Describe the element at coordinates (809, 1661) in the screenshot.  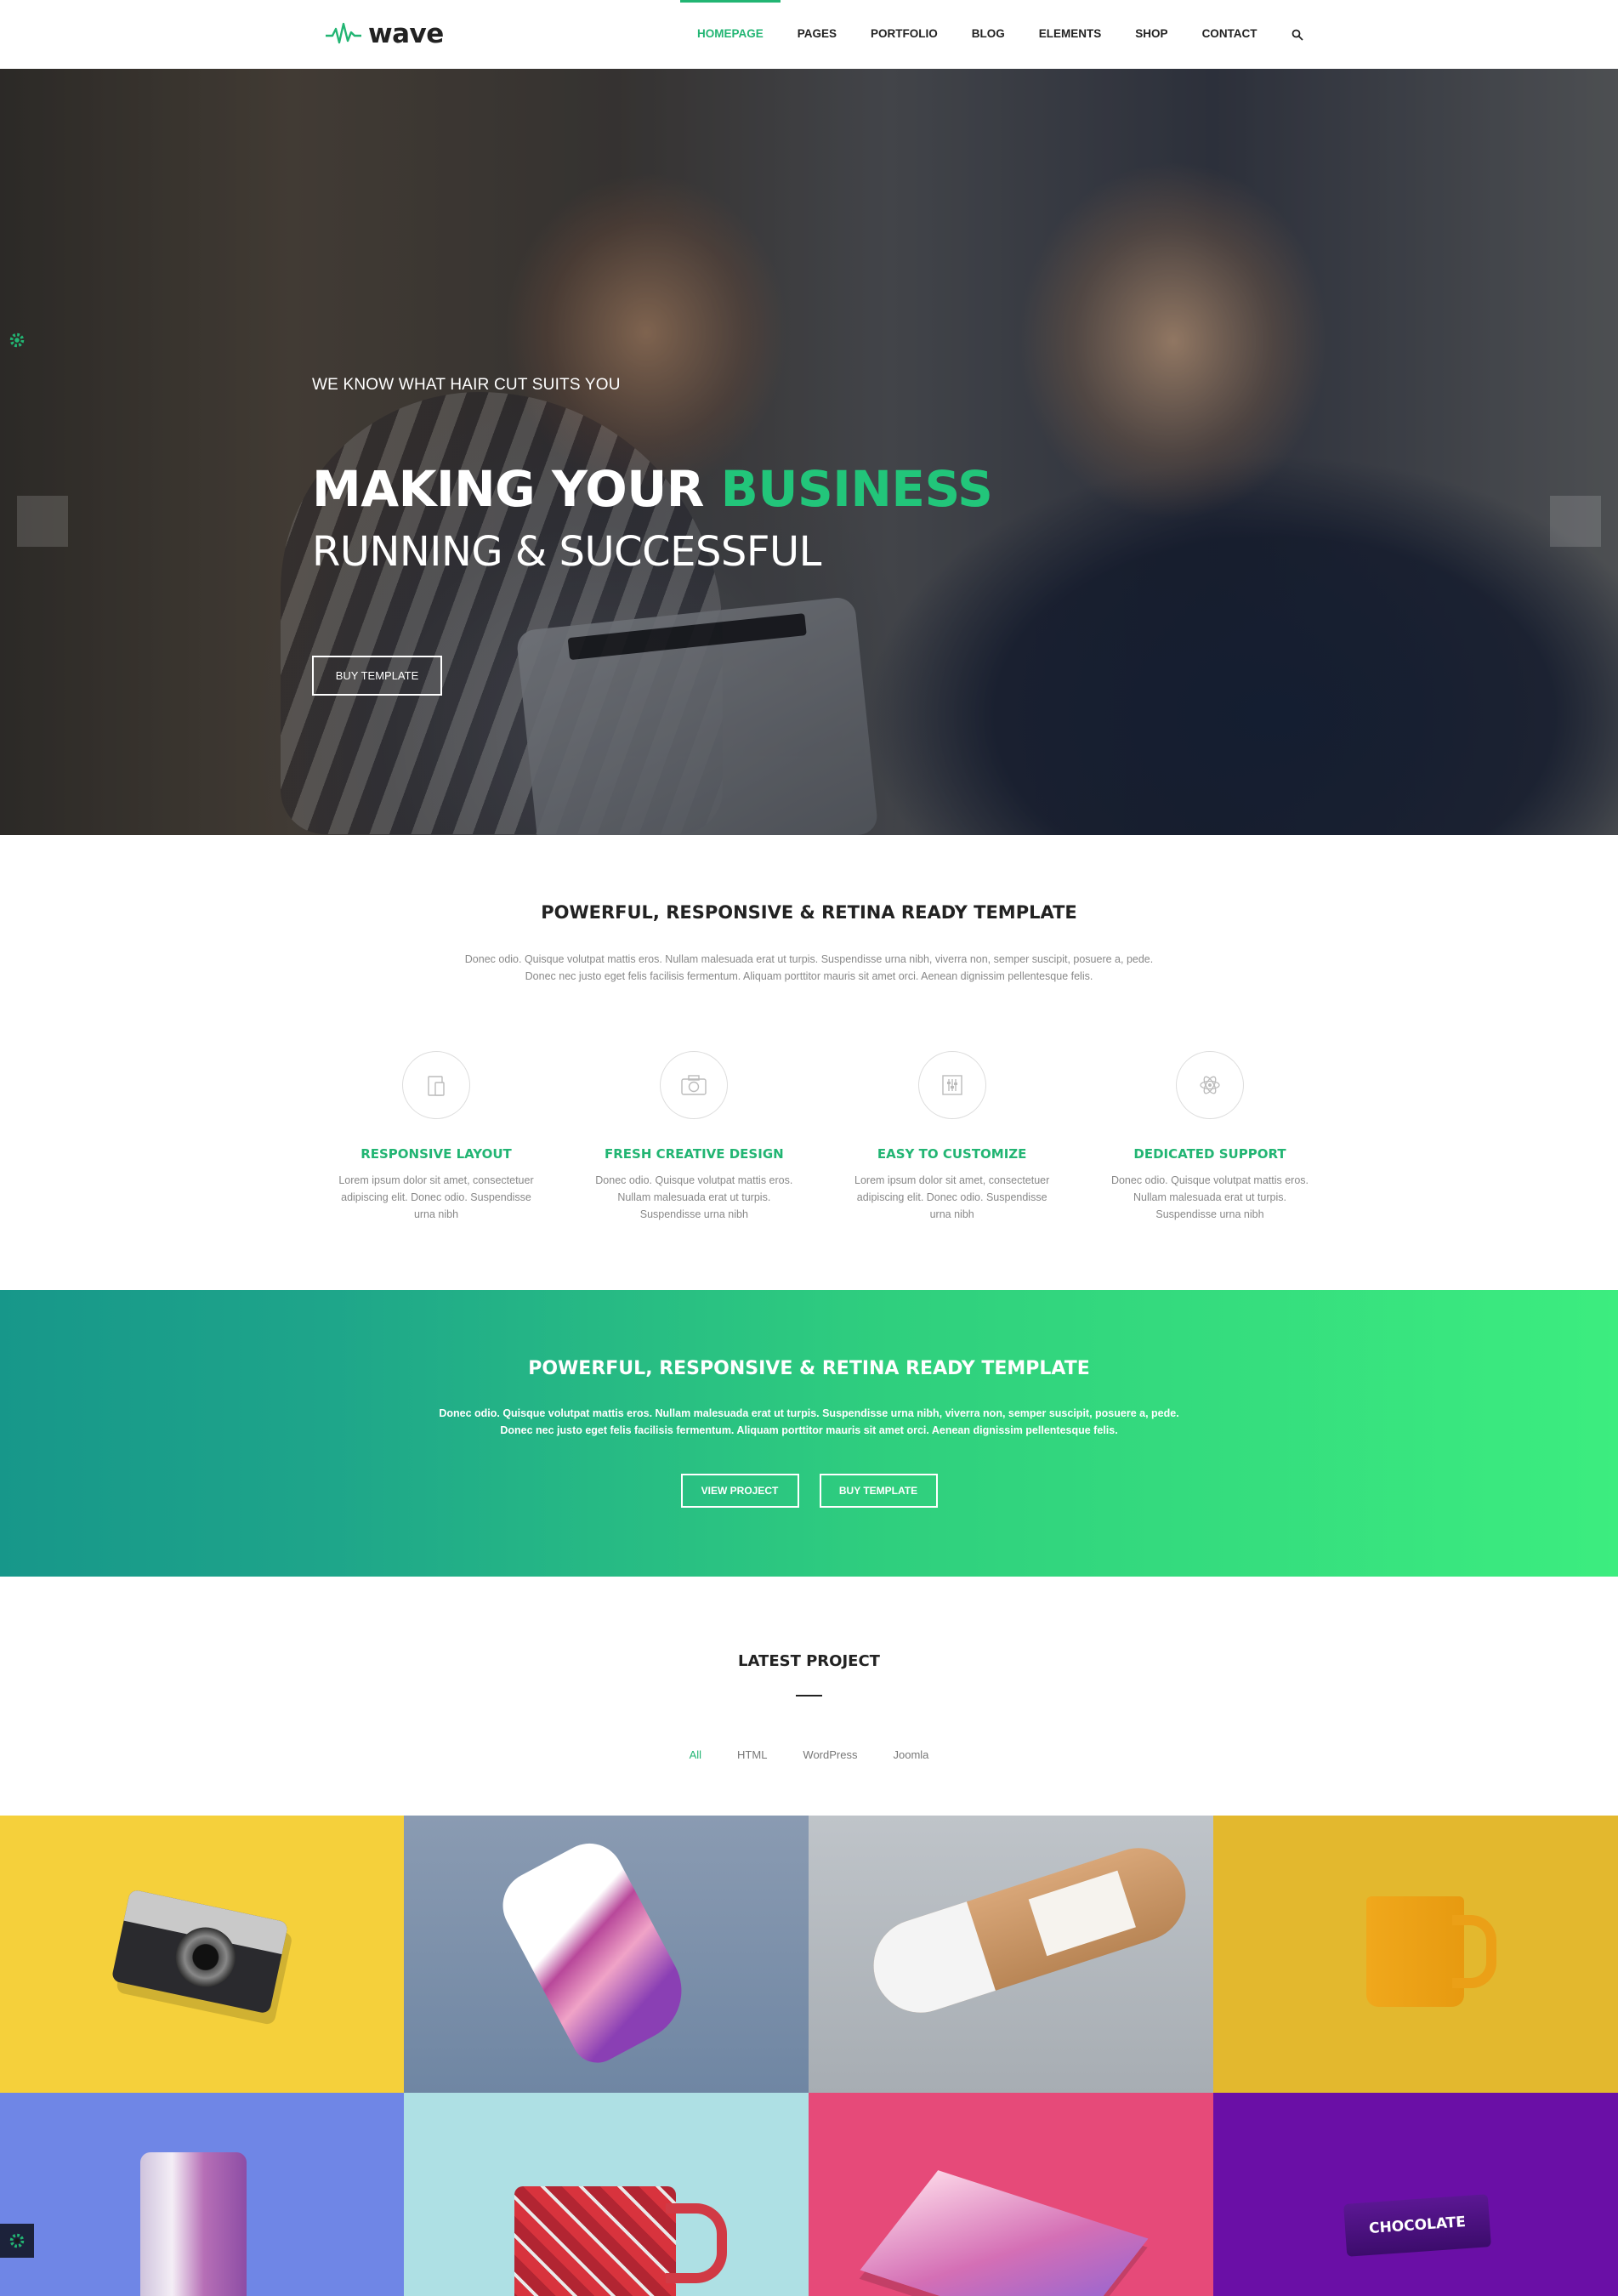
I see `latest-title: LATEST PROJECT` at that location.